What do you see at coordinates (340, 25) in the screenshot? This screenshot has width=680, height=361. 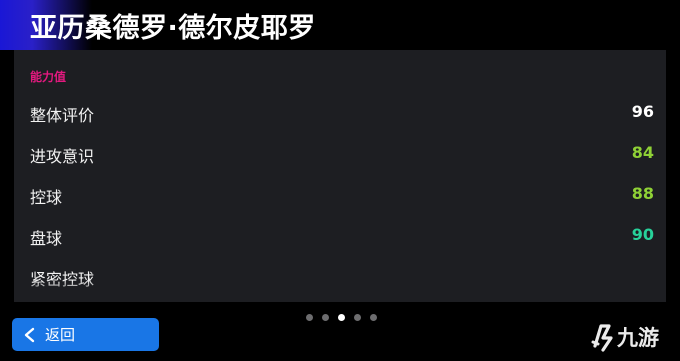 I see `header-bar: 亚历桑德罗·德尔皮耶罗` at bounding box center [340, 25].